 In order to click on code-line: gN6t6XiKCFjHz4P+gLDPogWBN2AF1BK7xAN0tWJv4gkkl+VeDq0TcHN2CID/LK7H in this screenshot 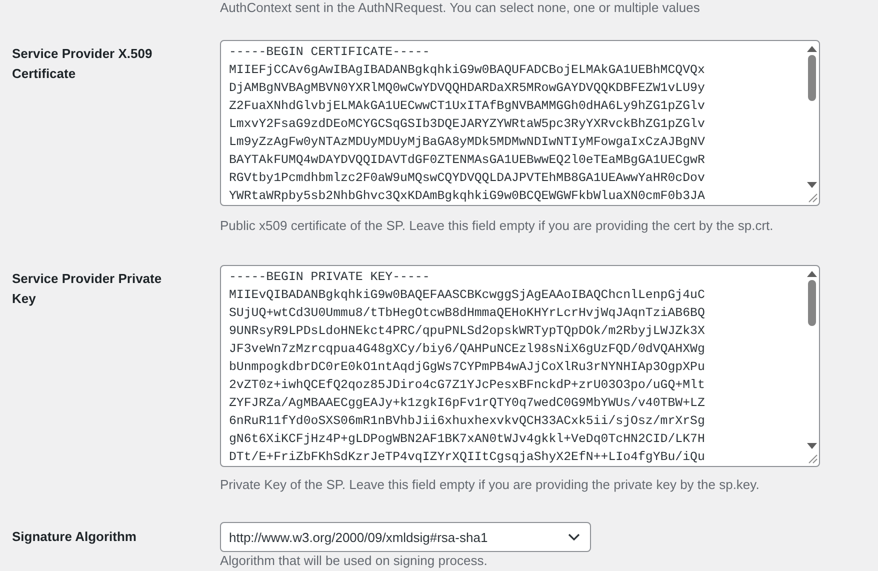, I will do `click(467, 439)`.